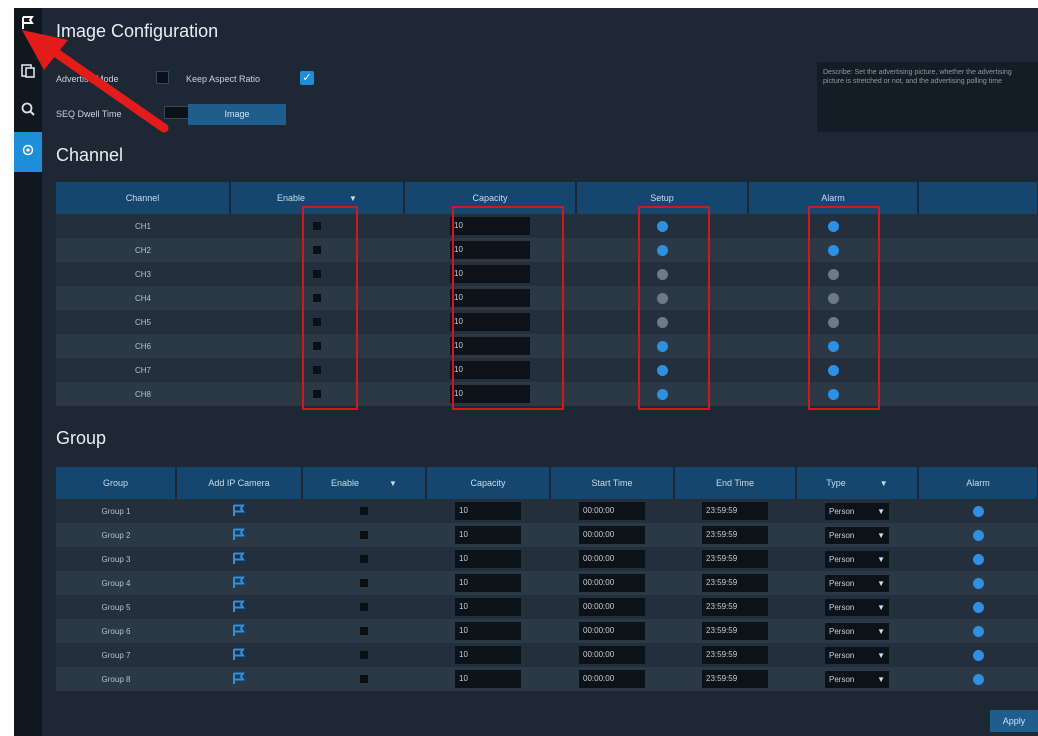 Image resolution: width=1038 pixels, height=736 pixels. What do you see at coordinates (1014, 721) in the screenshot?
I see `apply-button: Apply` at bounding box center [1014, 721].